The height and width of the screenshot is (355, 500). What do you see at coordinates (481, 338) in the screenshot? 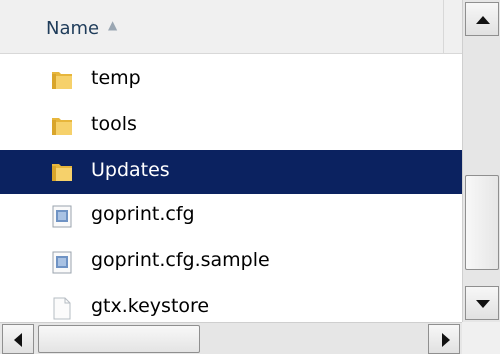
I see `scrollbar-corner` at bounding box center [481, 338].